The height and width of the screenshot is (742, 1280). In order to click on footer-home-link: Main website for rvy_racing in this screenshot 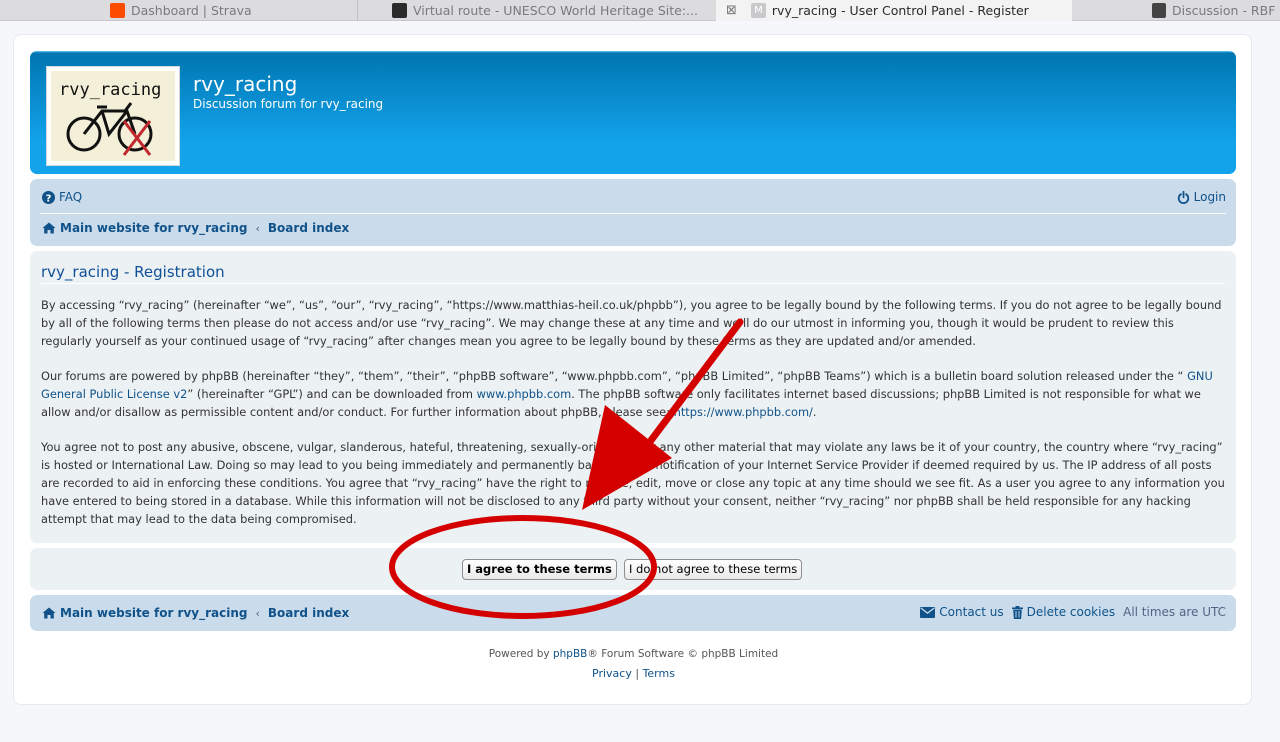, I will do `click(154, 613)`.